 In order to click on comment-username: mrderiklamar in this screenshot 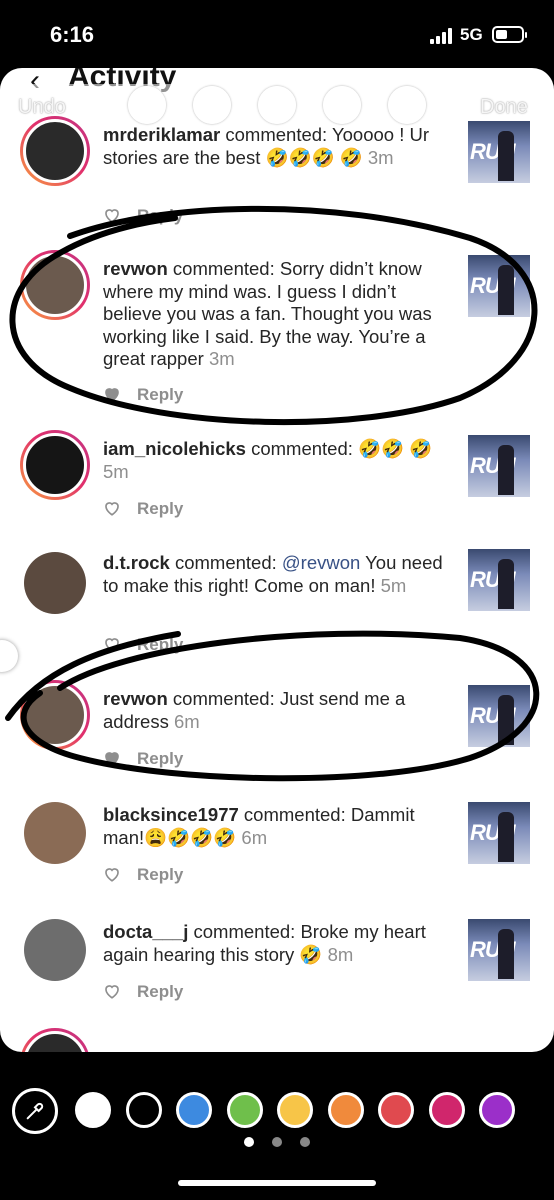, I will do `click(161, 134)`.